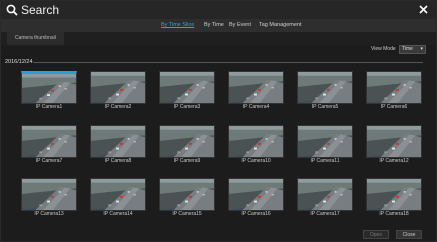 The height and width of the screenshot is (242, 437). I want to click on view-mode-label: View Mode, so click(383, 49).